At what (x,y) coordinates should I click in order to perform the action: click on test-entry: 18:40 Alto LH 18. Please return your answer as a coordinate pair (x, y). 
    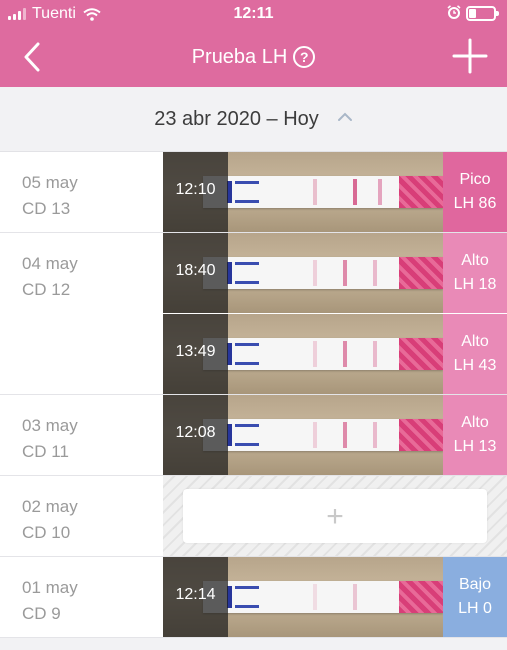
    Looking at the image, I should click on (335, 273).